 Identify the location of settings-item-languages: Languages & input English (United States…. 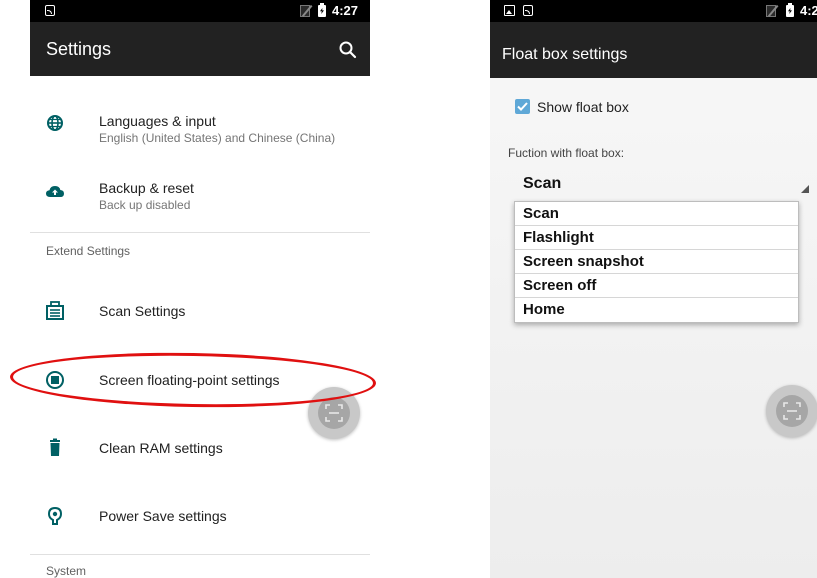
(200, 127).